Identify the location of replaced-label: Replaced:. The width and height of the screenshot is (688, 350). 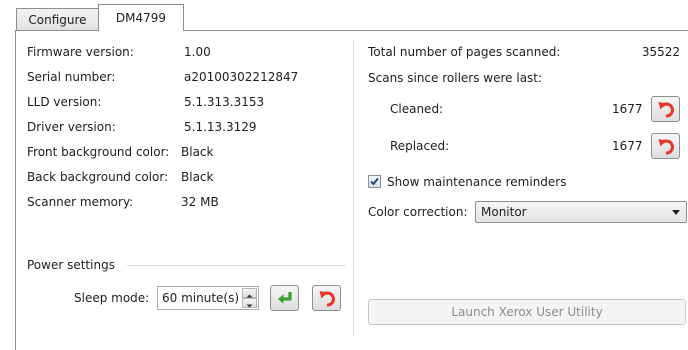
(420, 146).